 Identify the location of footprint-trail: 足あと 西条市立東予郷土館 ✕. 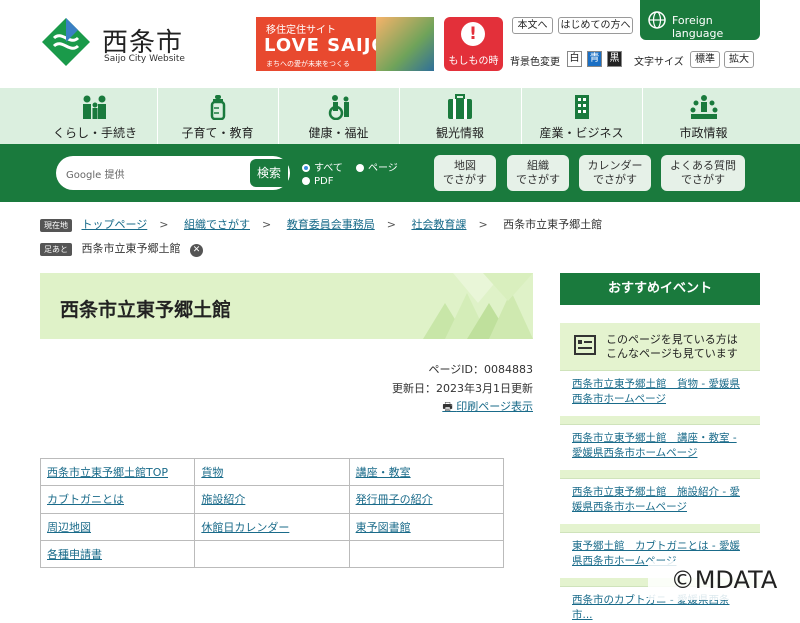
(121, 248).